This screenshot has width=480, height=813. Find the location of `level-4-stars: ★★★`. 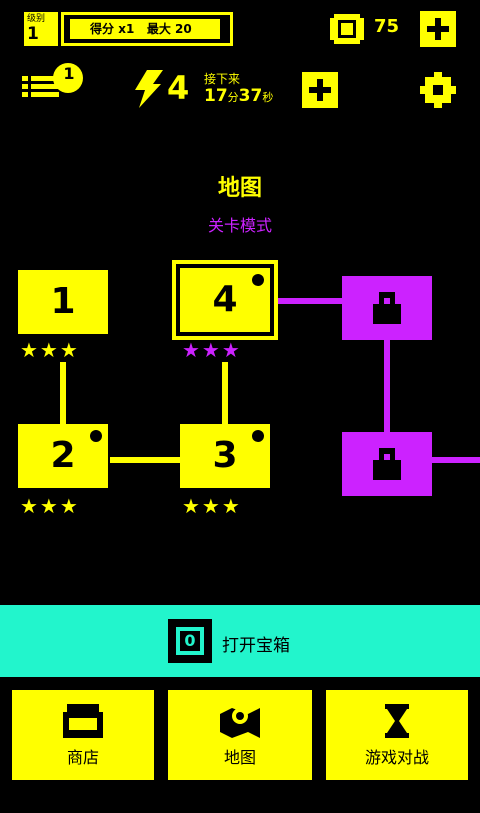

level-4-stars: ★★★ is located at coordinates (212, 350).